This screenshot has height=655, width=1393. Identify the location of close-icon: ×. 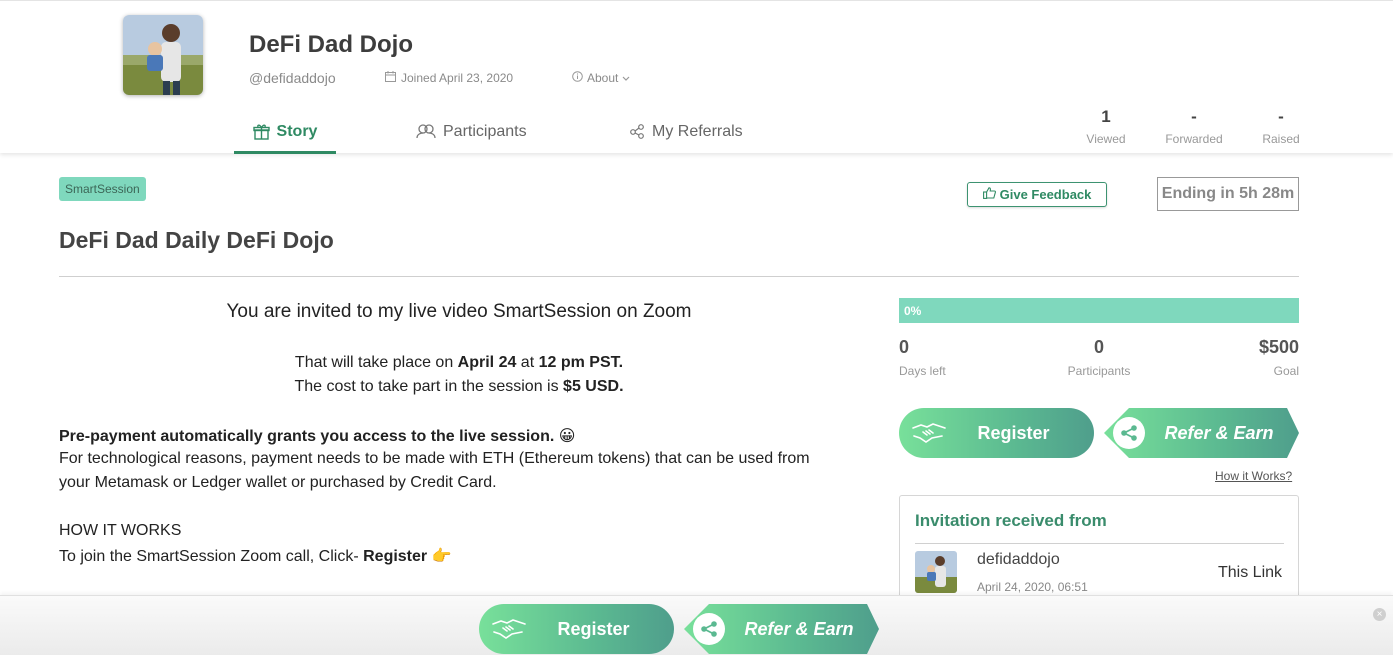
(1379, 614).